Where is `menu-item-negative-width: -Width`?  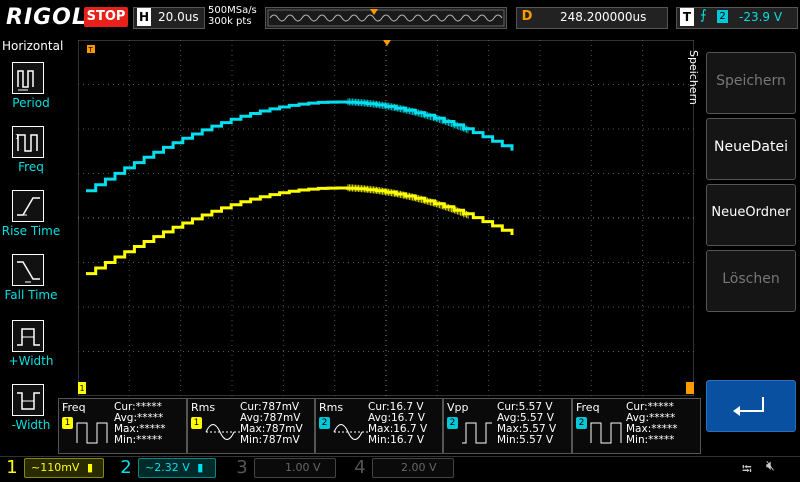 menu-item-negative-width: -Width is located at coordinates (31, 415).